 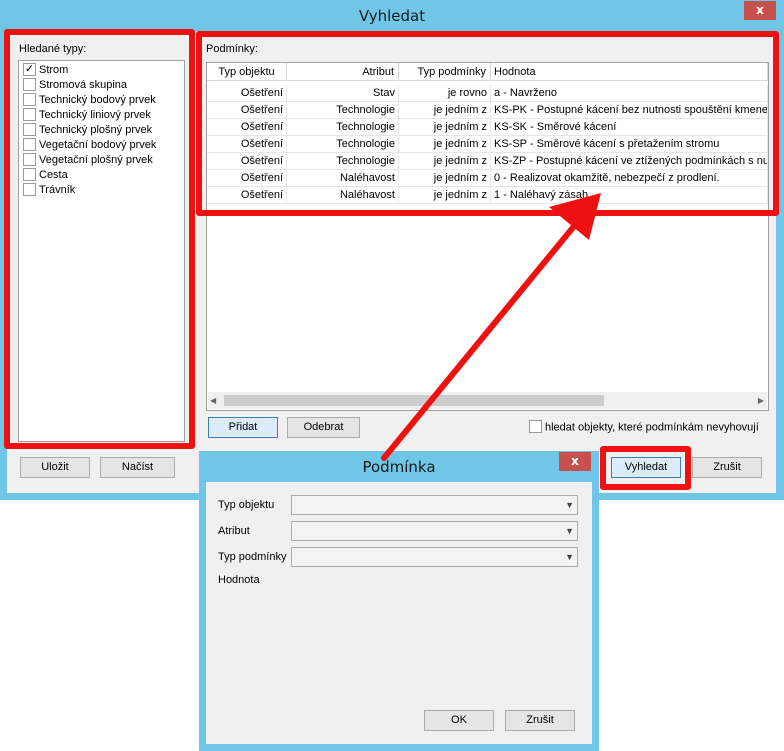 I want to click on annotation-arrow, so click(x=491, y=327).